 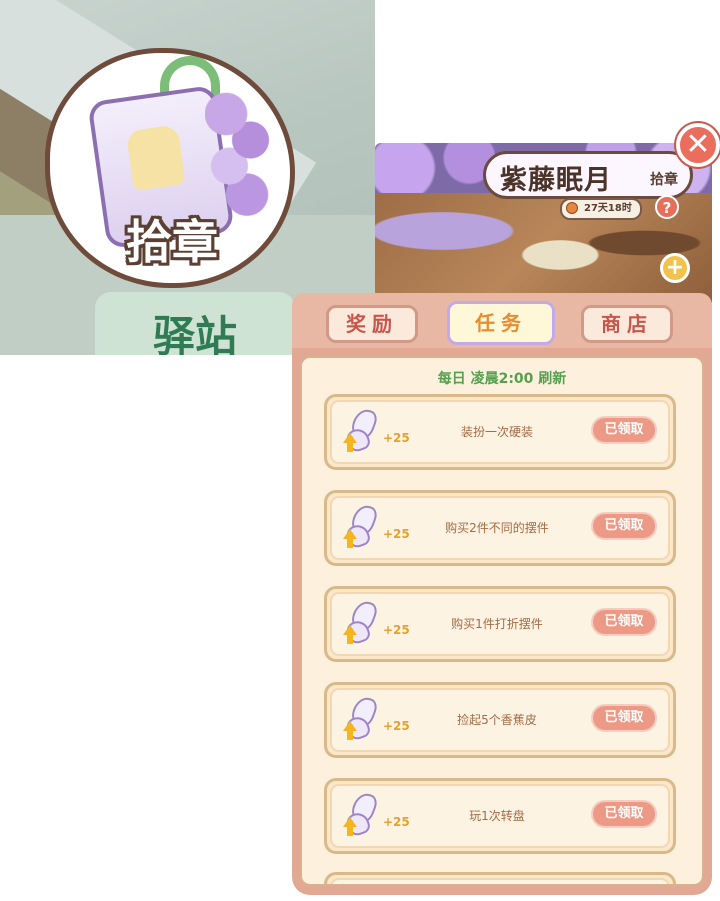 I want to click on tab-tasks: 任务, so click(x=501, y=323).